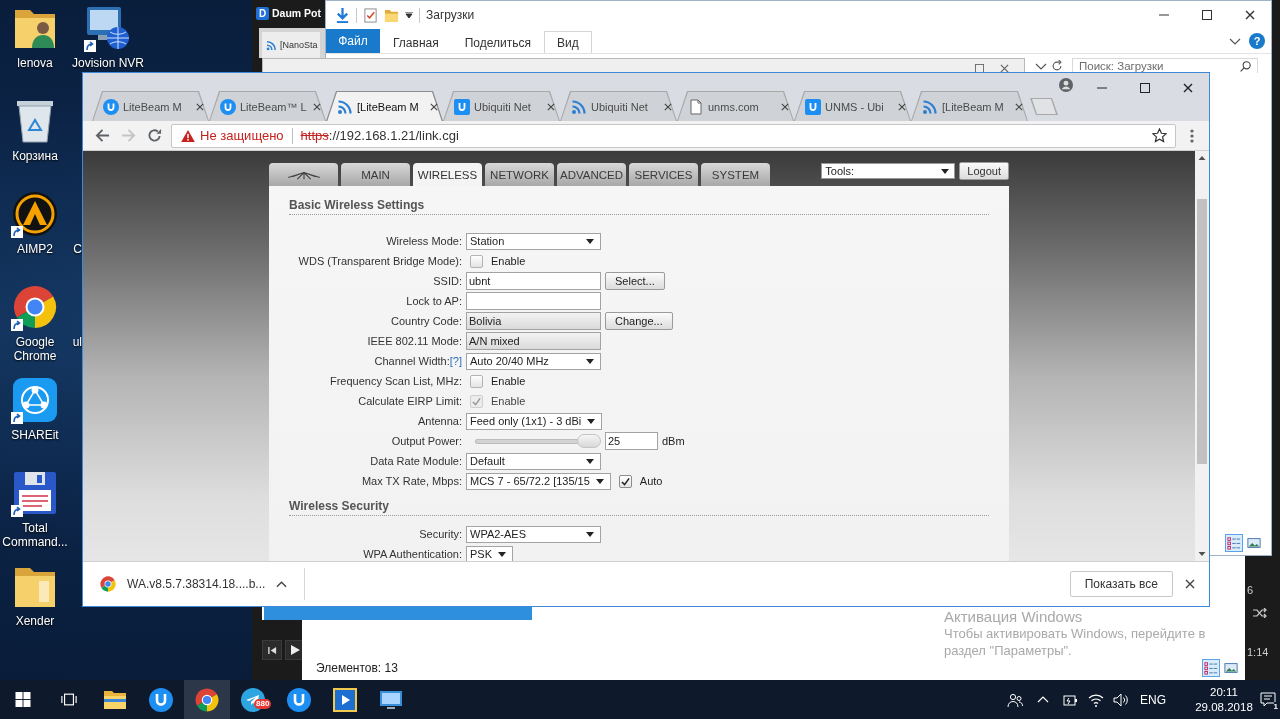  What do you see at coordinates (379, 135) in the screenshot?
I see `url-text: https://192.168.1.21/link.cgi` at bounding box center [379, 135].